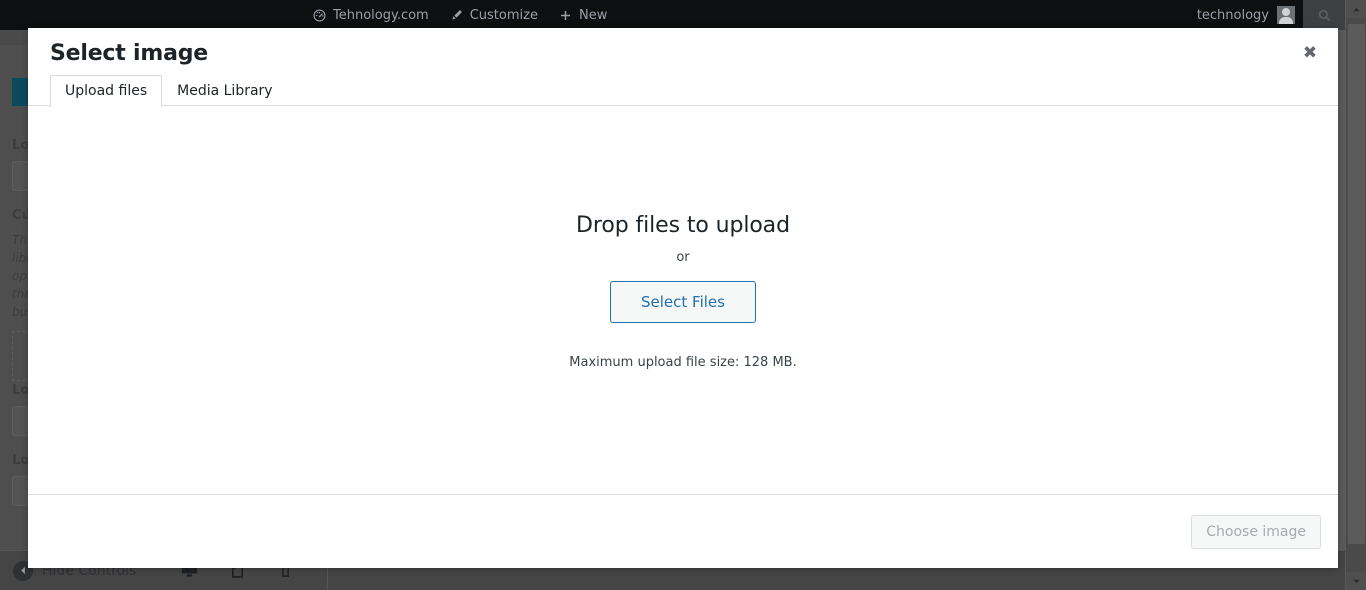 The image size is (1366, 590). I want to click on tab-media-library: Media Library, so click(224, 90).